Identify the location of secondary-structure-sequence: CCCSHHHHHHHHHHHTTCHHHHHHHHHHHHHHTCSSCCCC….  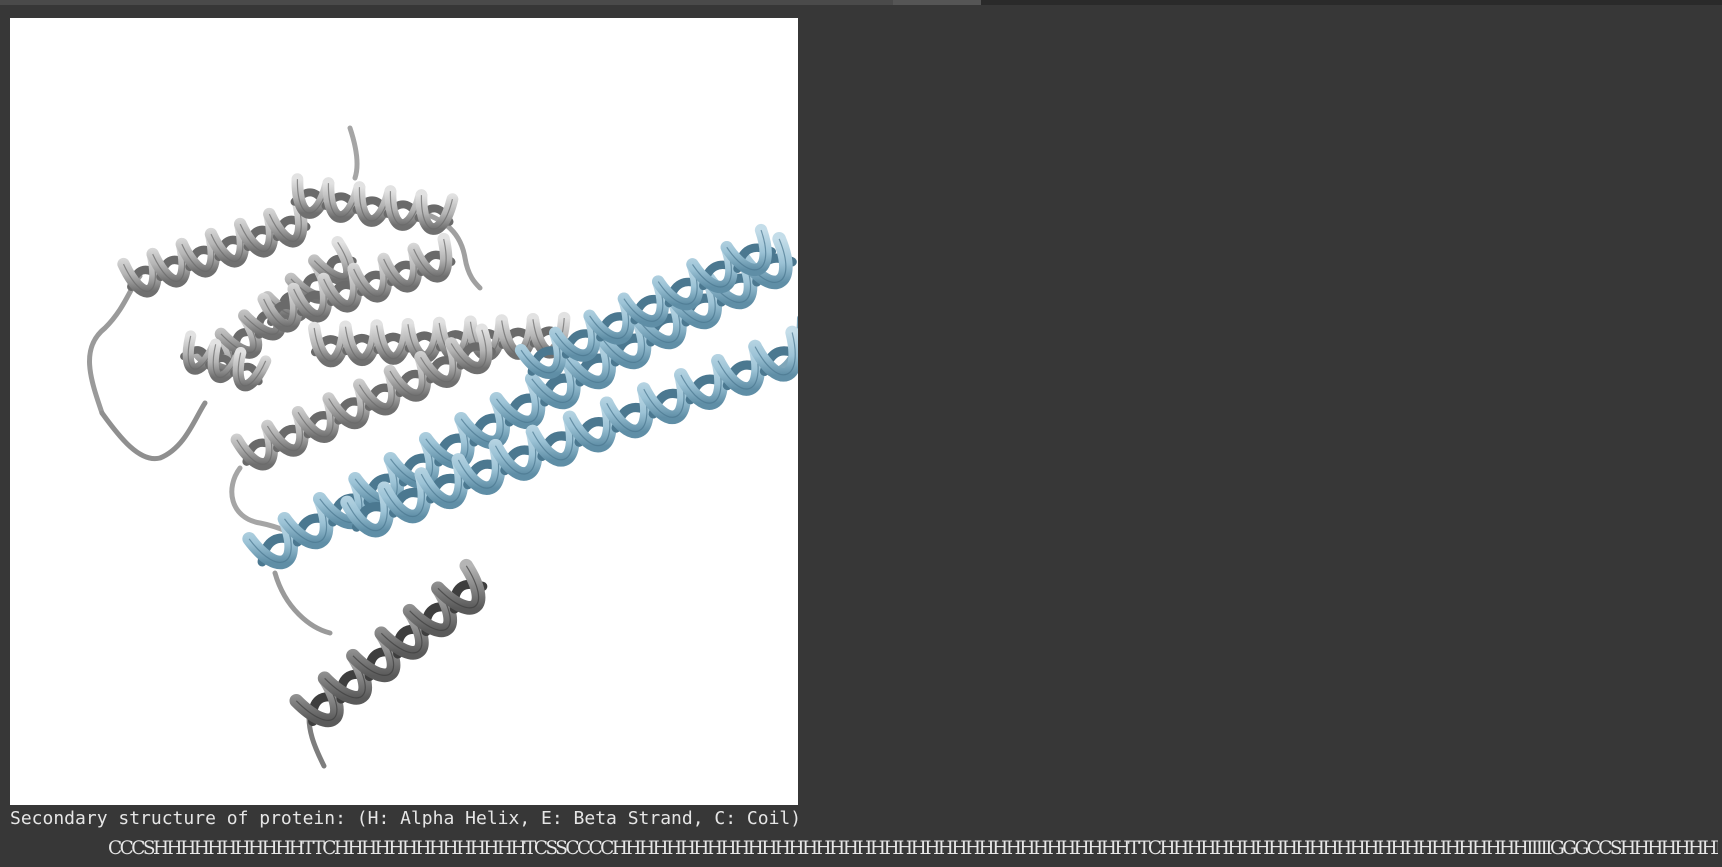
(913, 848).